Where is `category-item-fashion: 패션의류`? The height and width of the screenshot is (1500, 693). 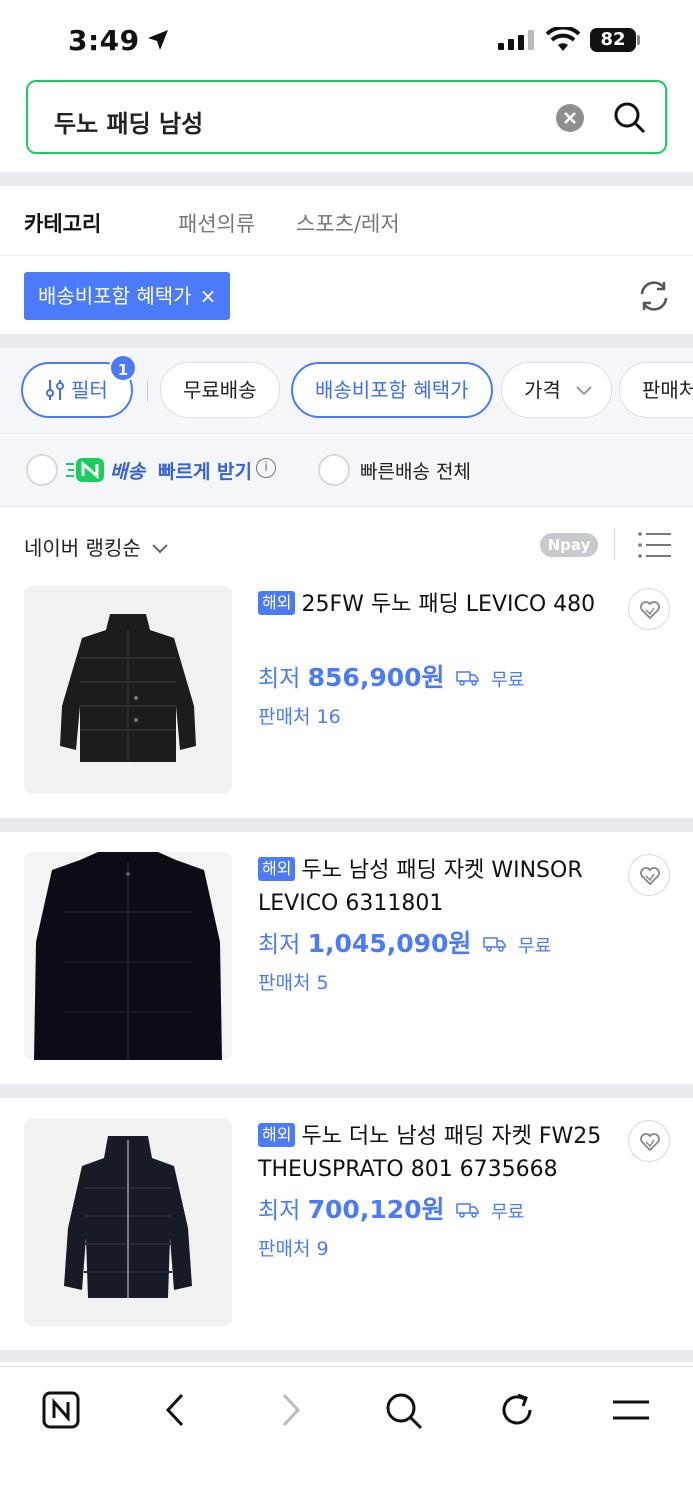 category-item-fashion: 패션의류 is located at coordinates (216, 223).